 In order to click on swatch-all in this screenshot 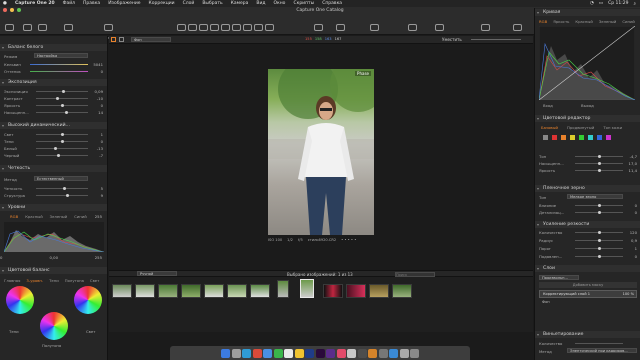, I will do `click(545, 137)`.